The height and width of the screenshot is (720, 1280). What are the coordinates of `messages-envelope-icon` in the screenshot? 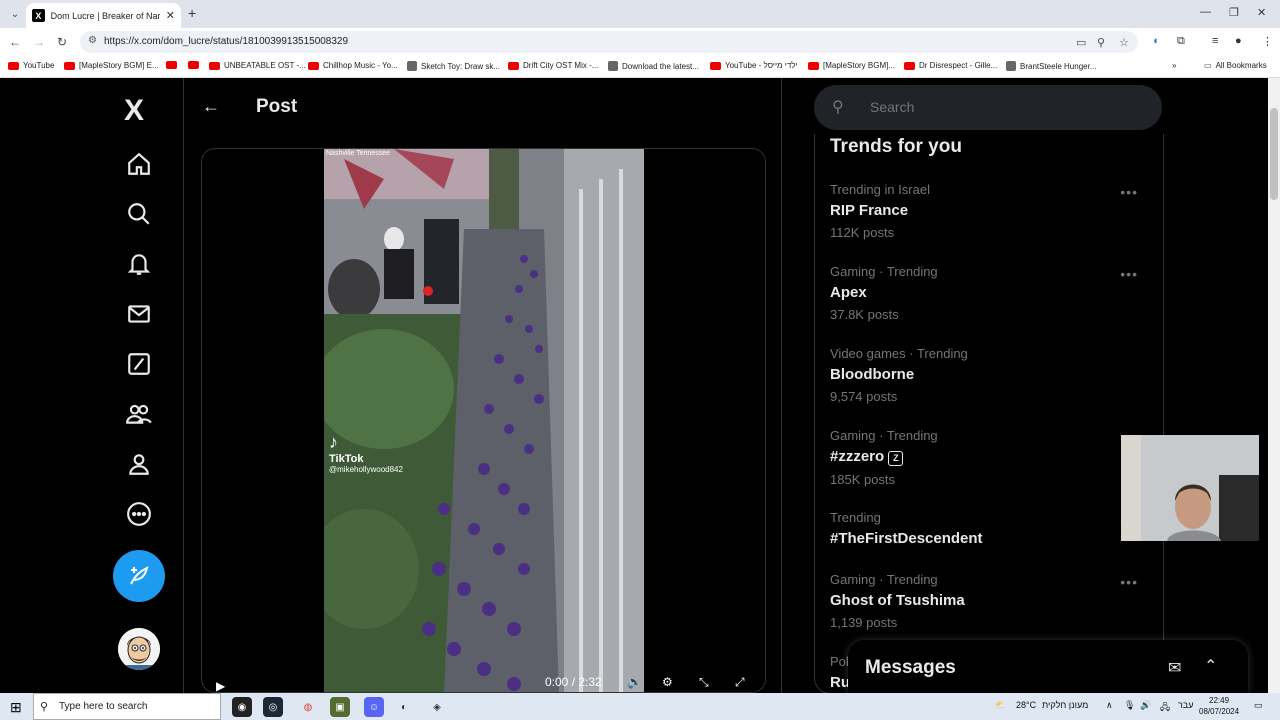 It's located at (139, 314).